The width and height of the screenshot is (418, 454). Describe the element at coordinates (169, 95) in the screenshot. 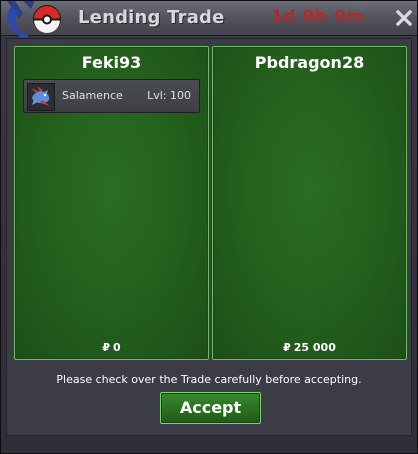

I see `pokemon-level: Lvl: 100` at that location.